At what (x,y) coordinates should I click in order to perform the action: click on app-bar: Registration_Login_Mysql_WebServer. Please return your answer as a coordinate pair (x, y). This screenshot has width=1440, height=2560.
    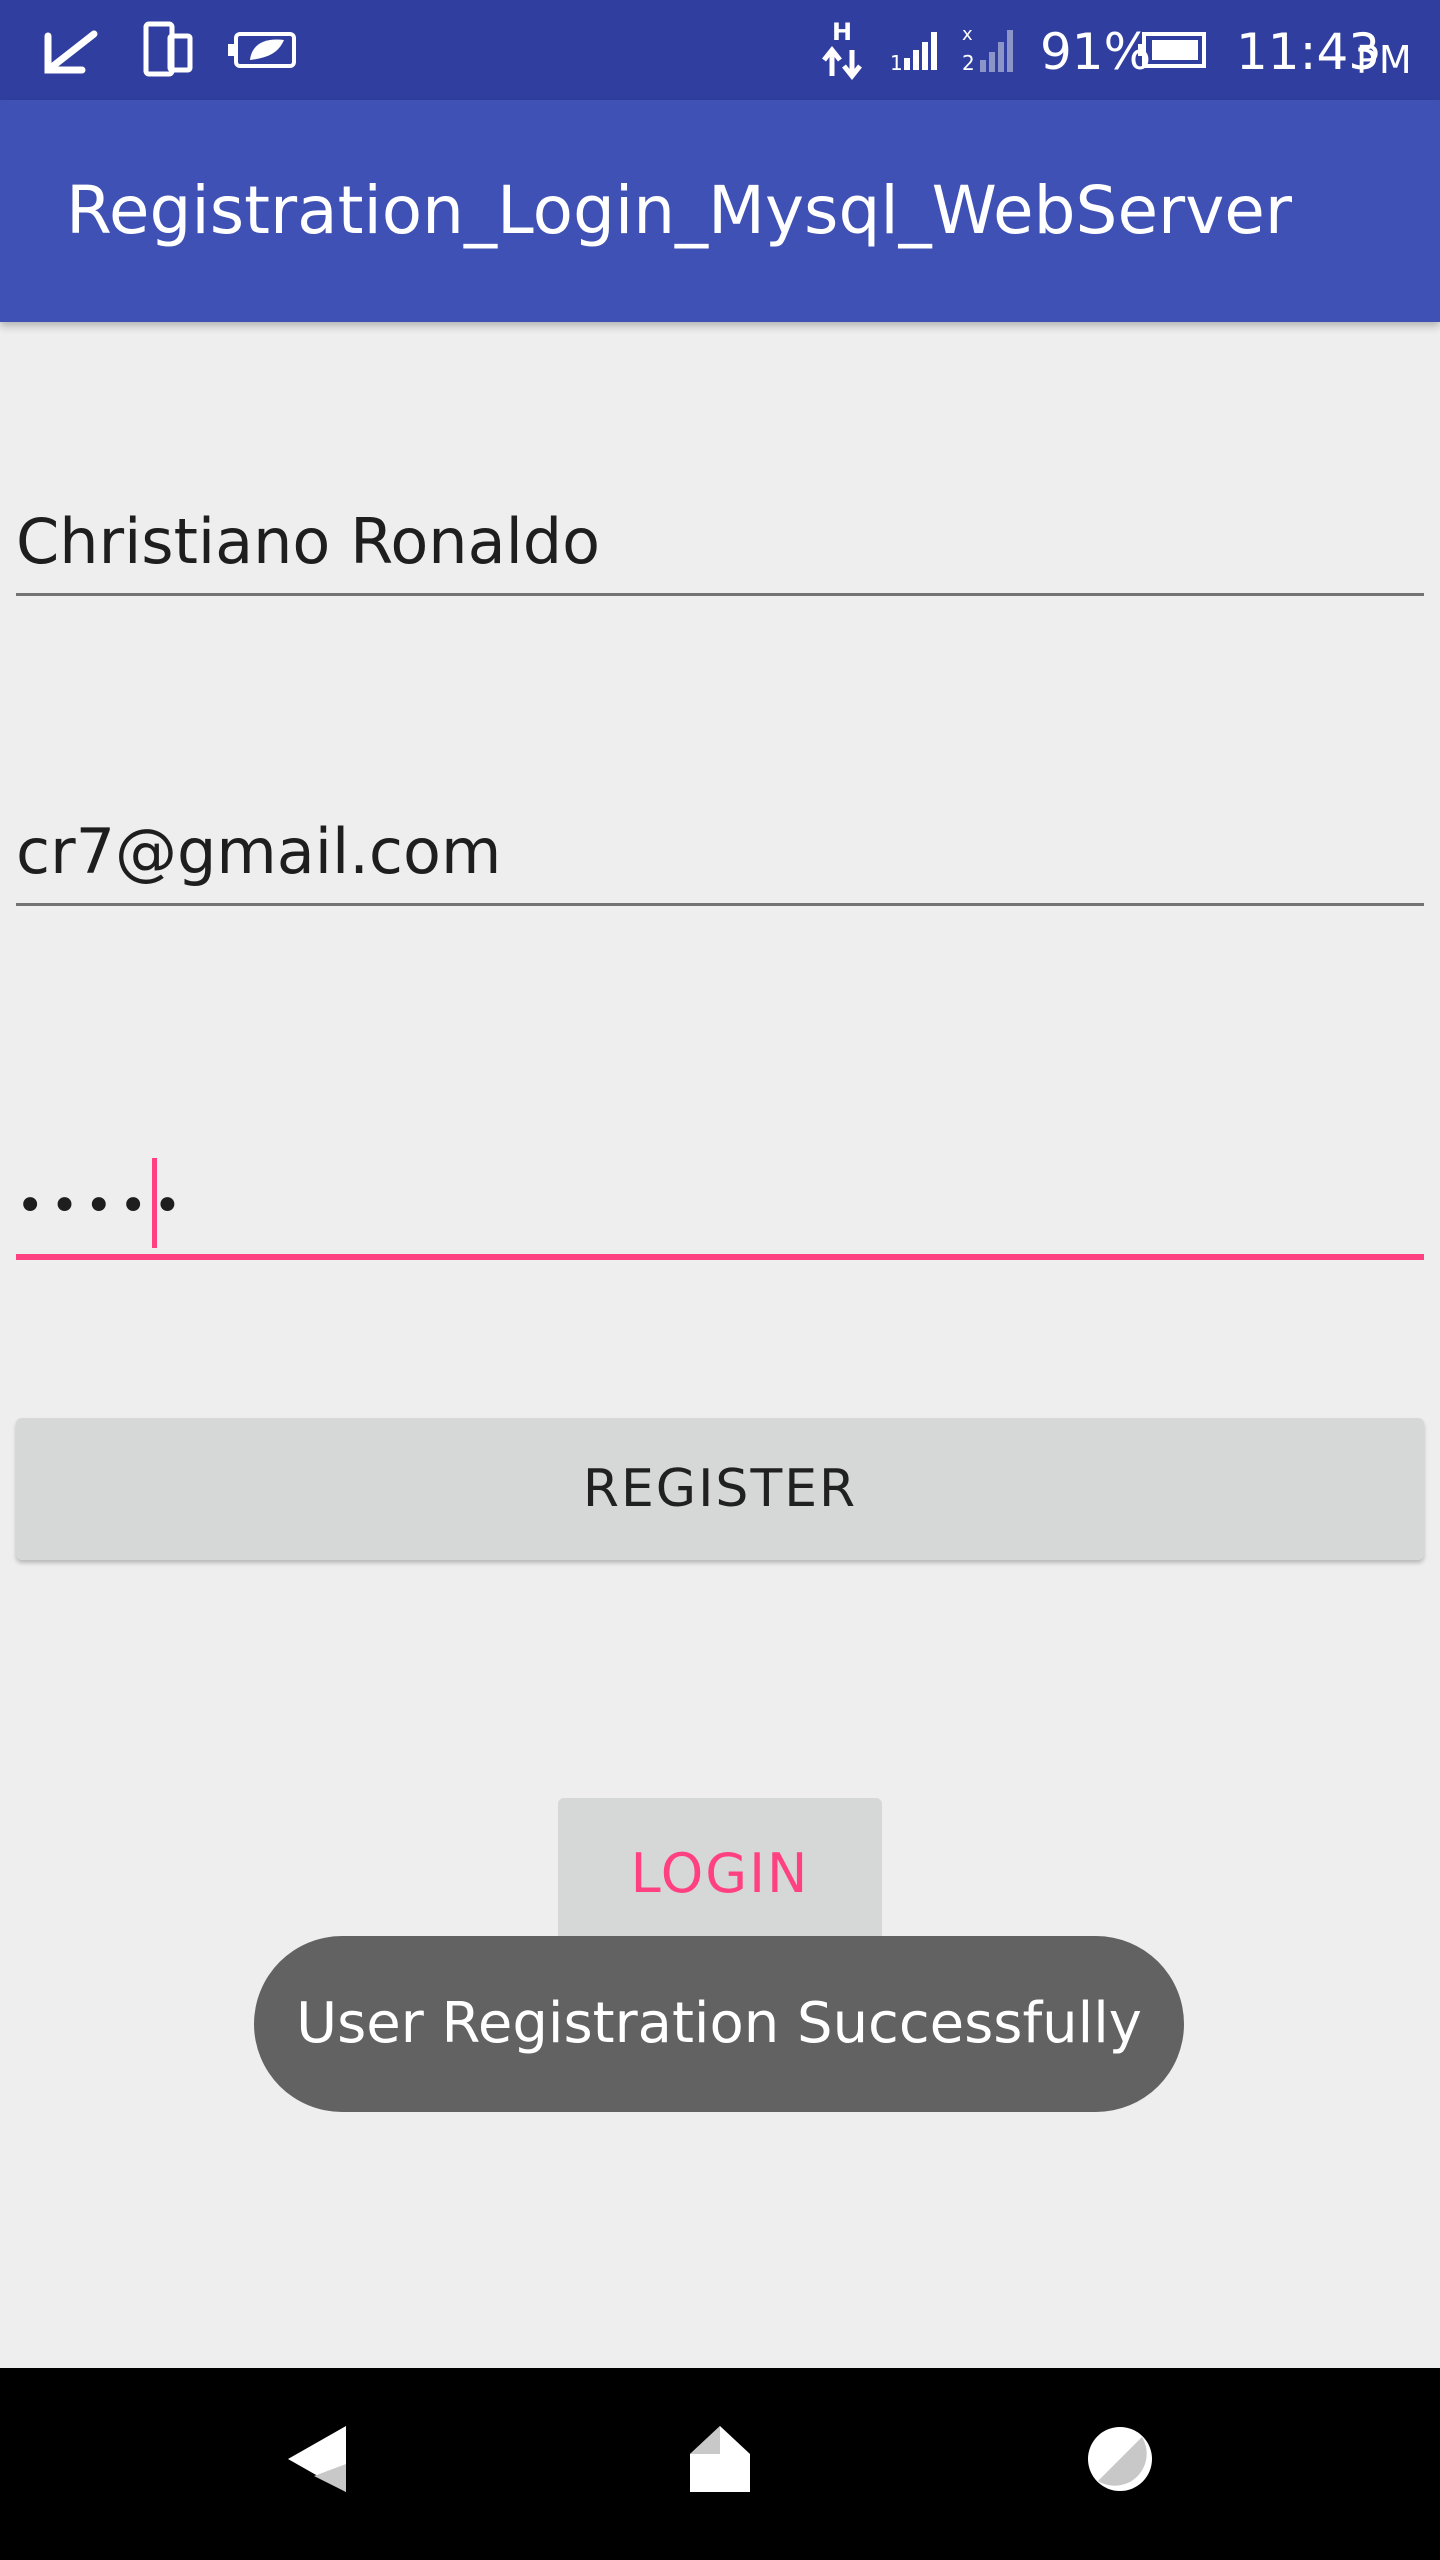
    Looking at the image, I should click on (720, 211).